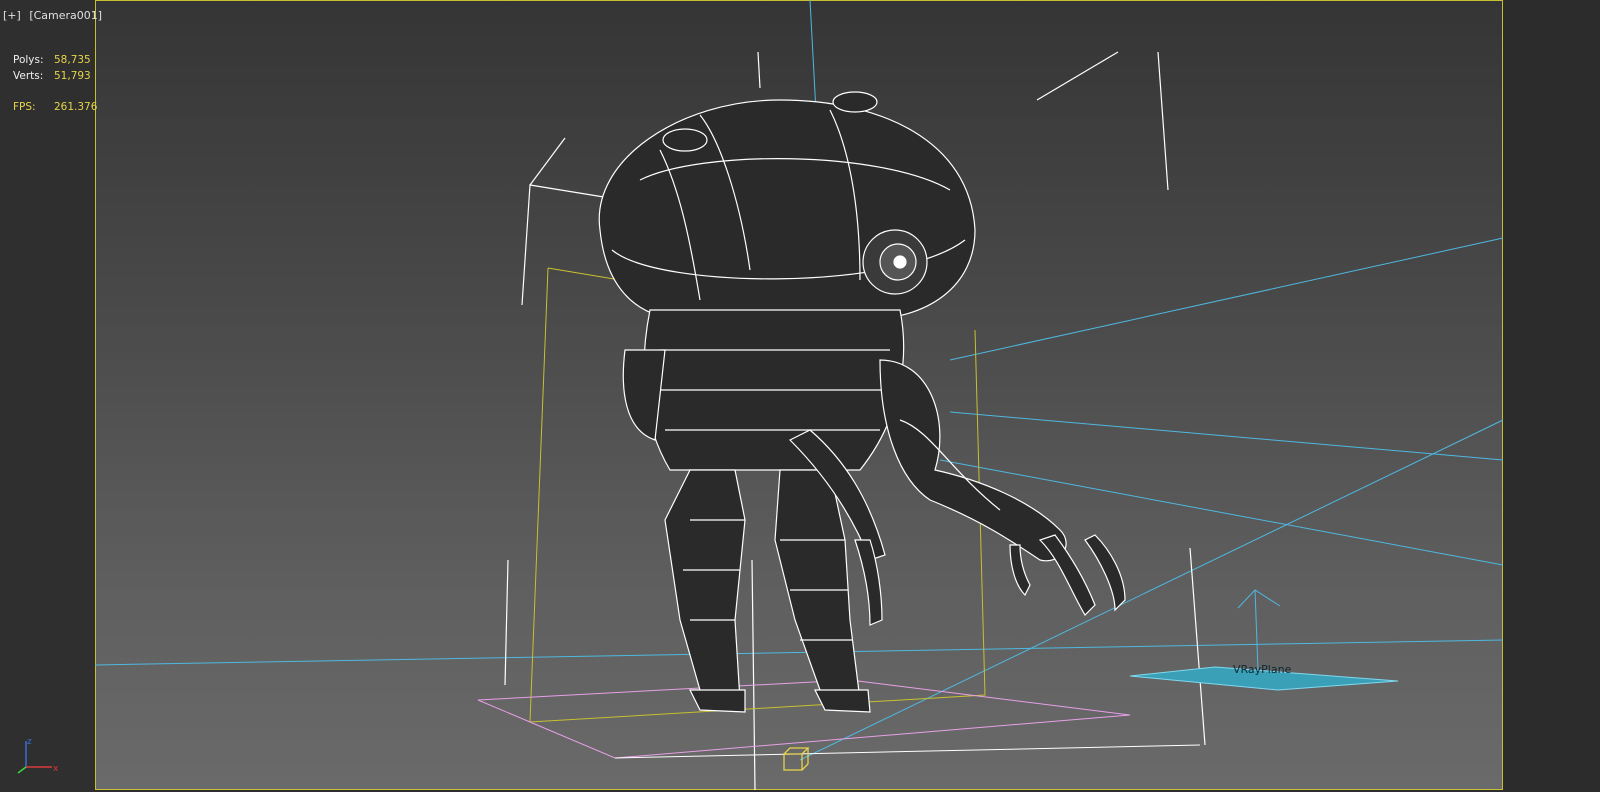 Image resolution: width=1600 pixels, height=792 pixels. I want to click on verts-row: Verts: 51,793, so click(55, 77).